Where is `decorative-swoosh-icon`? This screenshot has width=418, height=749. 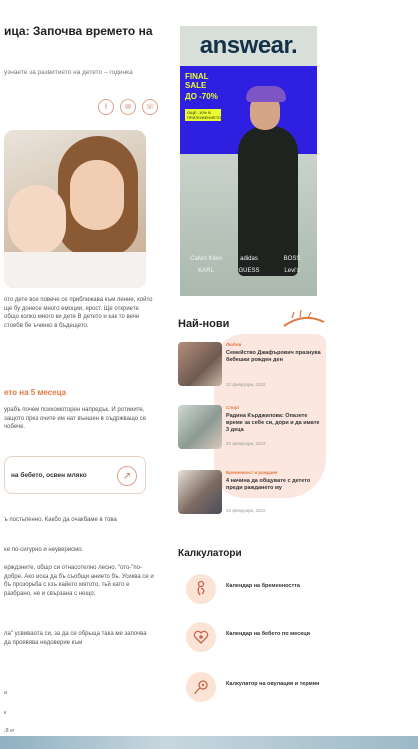 decorative-swoosh-icon is located at coordinates (304, 318).